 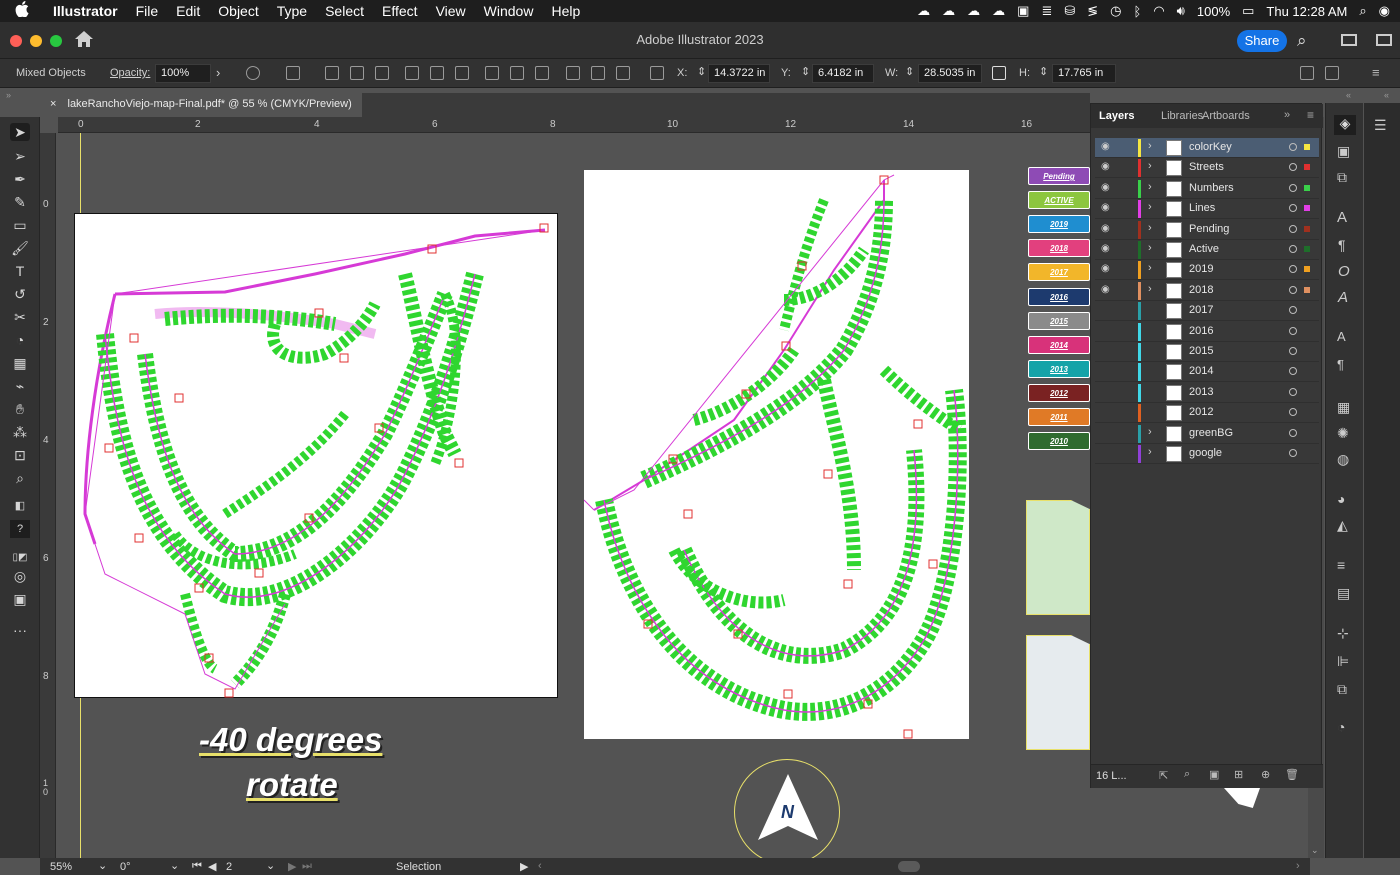 I want to click on edit-toolbar-icon: ···, so click(x=20, y=630).